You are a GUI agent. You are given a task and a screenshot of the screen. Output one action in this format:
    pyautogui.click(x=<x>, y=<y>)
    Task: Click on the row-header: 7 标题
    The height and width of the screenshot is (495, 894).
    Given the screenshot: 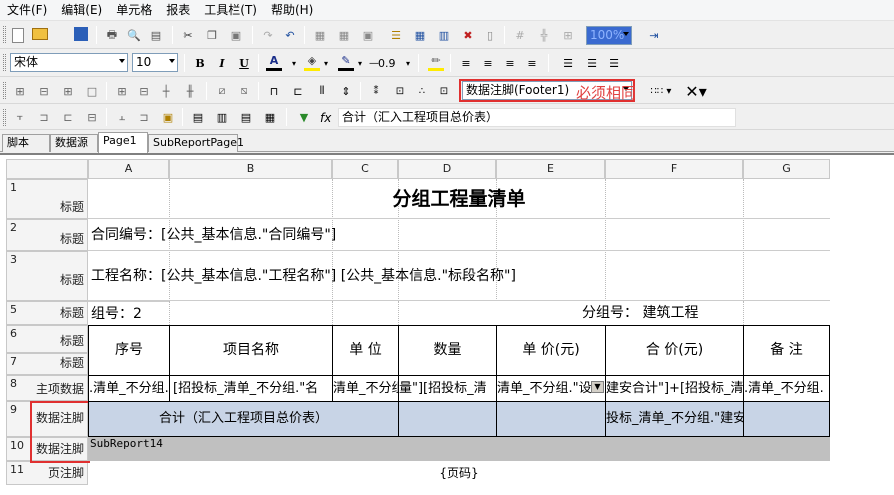 What is the action you would take?
    pyautogui.click(x=47, y=364)
    